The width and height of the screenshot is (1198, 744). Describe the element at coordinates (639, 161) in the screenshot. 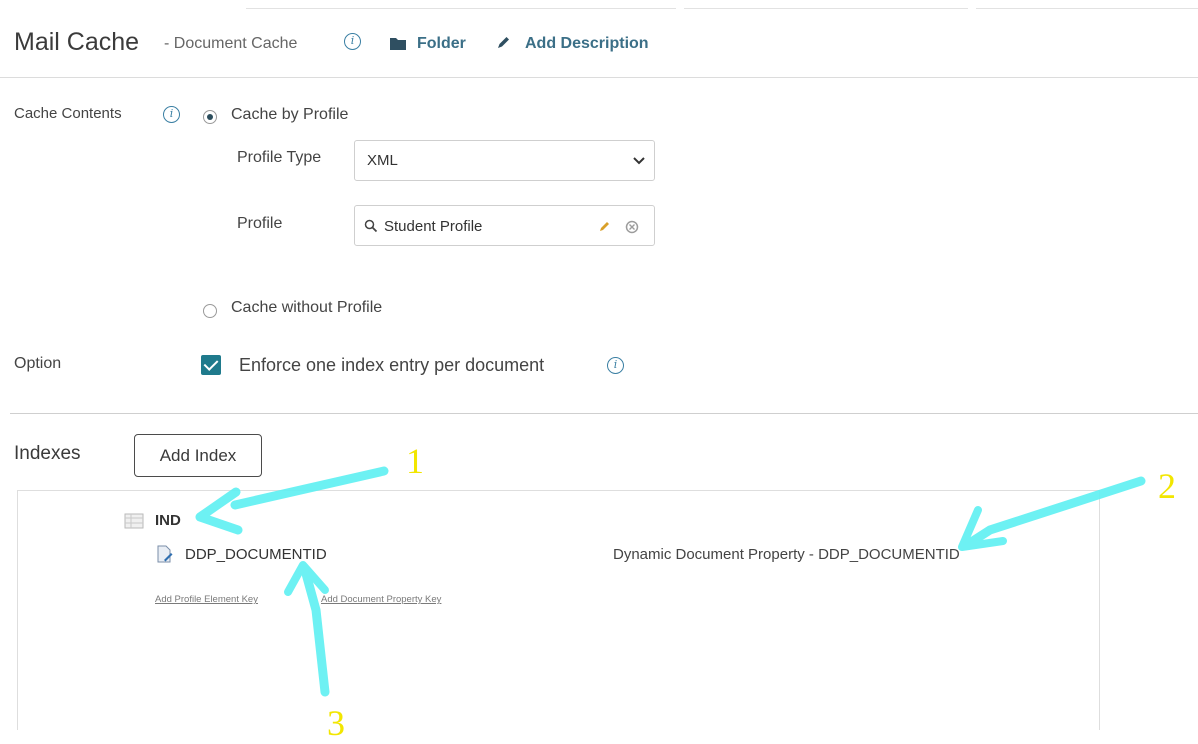

I see `chevron-down-icon` at that location.